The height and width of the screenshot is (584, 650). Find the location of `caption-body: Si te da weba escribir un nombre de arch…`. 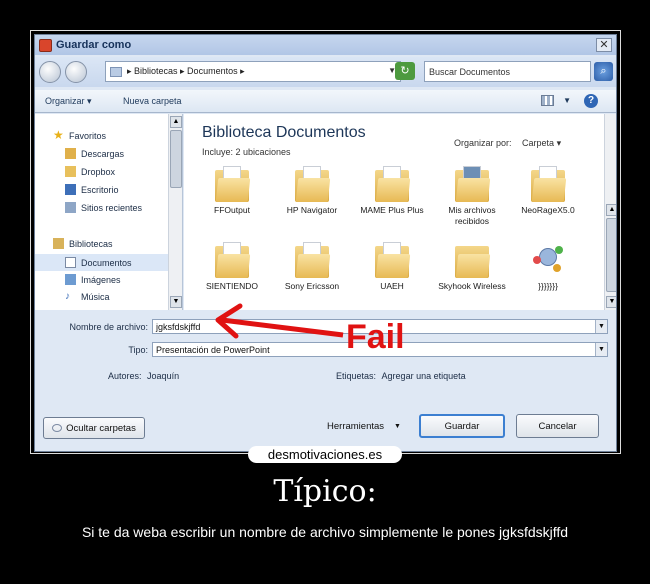

caption-body: Si te da weba escribir un nombre de arch… is located at coordinates (325, 532).